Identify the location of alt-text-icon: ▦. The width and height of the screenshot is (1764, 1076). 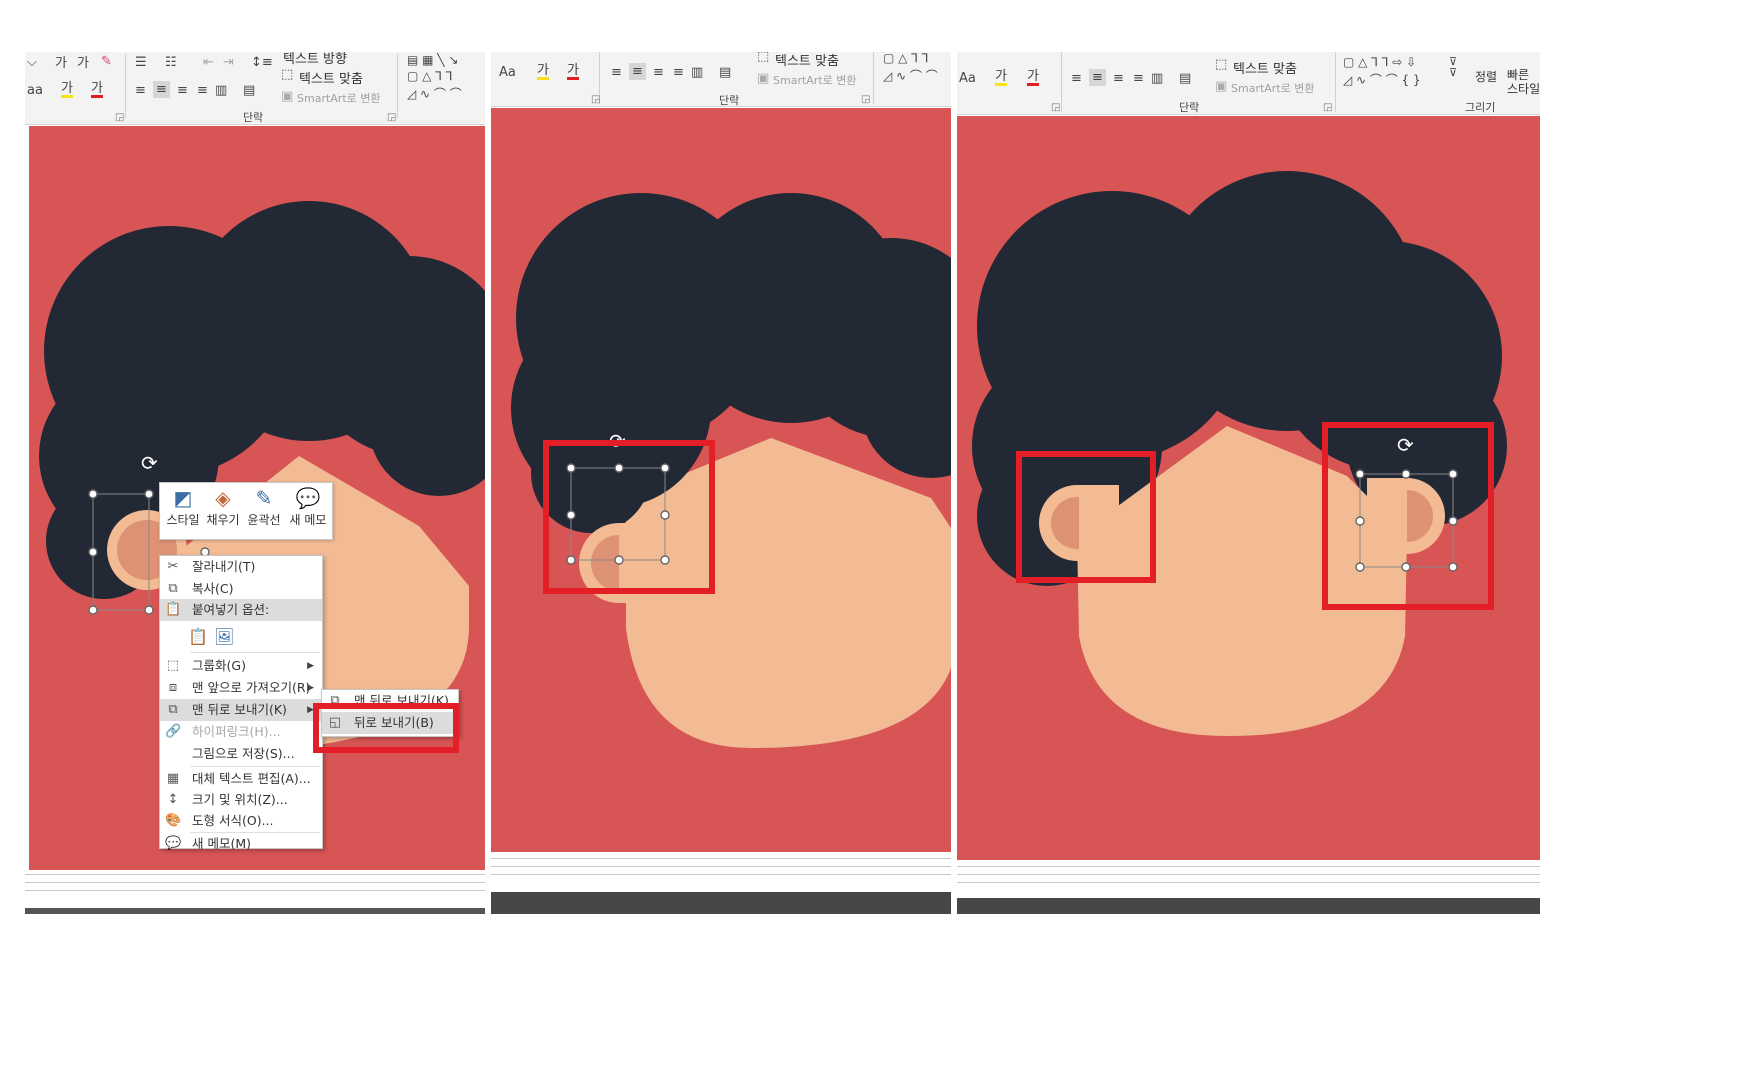
(173, 778).